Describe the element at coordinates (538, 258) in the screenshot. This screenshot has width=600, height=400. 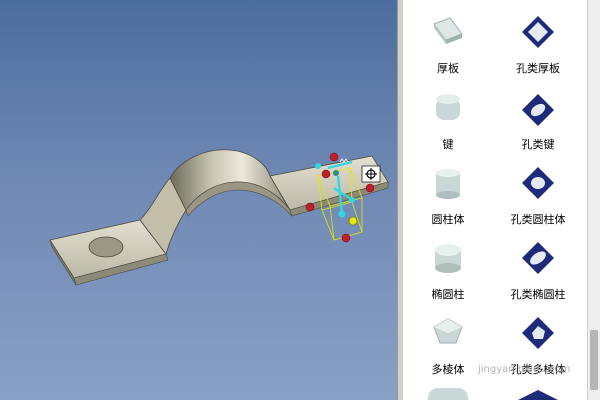
I see `hole-elliptic-cylinder-icon` at that location.